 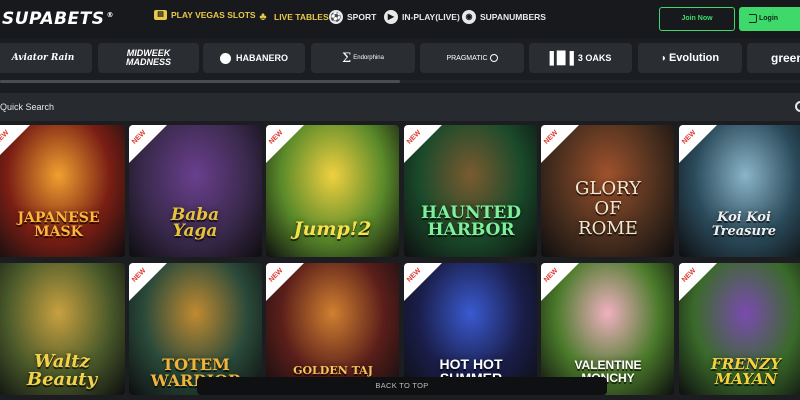 What do you see at coordinates (493, 58) in the screenshot?
I see `pragmatic-logo-icon` at bounding box center [493, 58].